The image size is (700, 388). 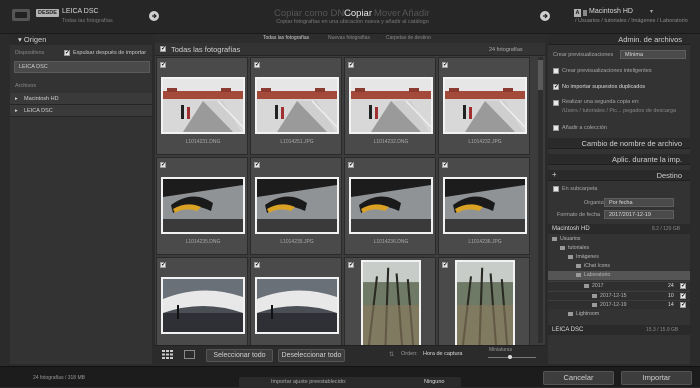 I want to click on organize-select: Por fecha, so click(x=639, y=202).